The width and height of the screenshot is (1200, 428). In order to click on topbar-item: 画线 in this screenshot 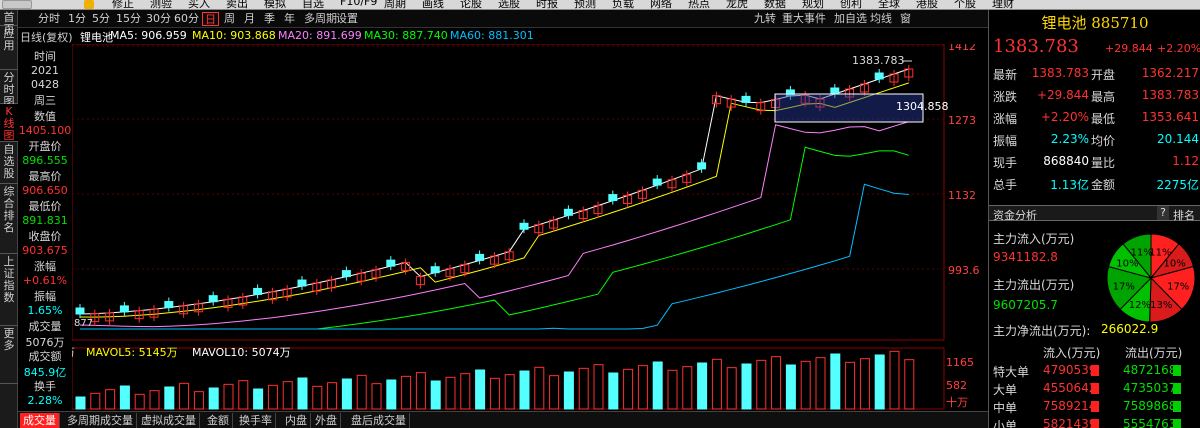, I will do `click(433, 4)`.